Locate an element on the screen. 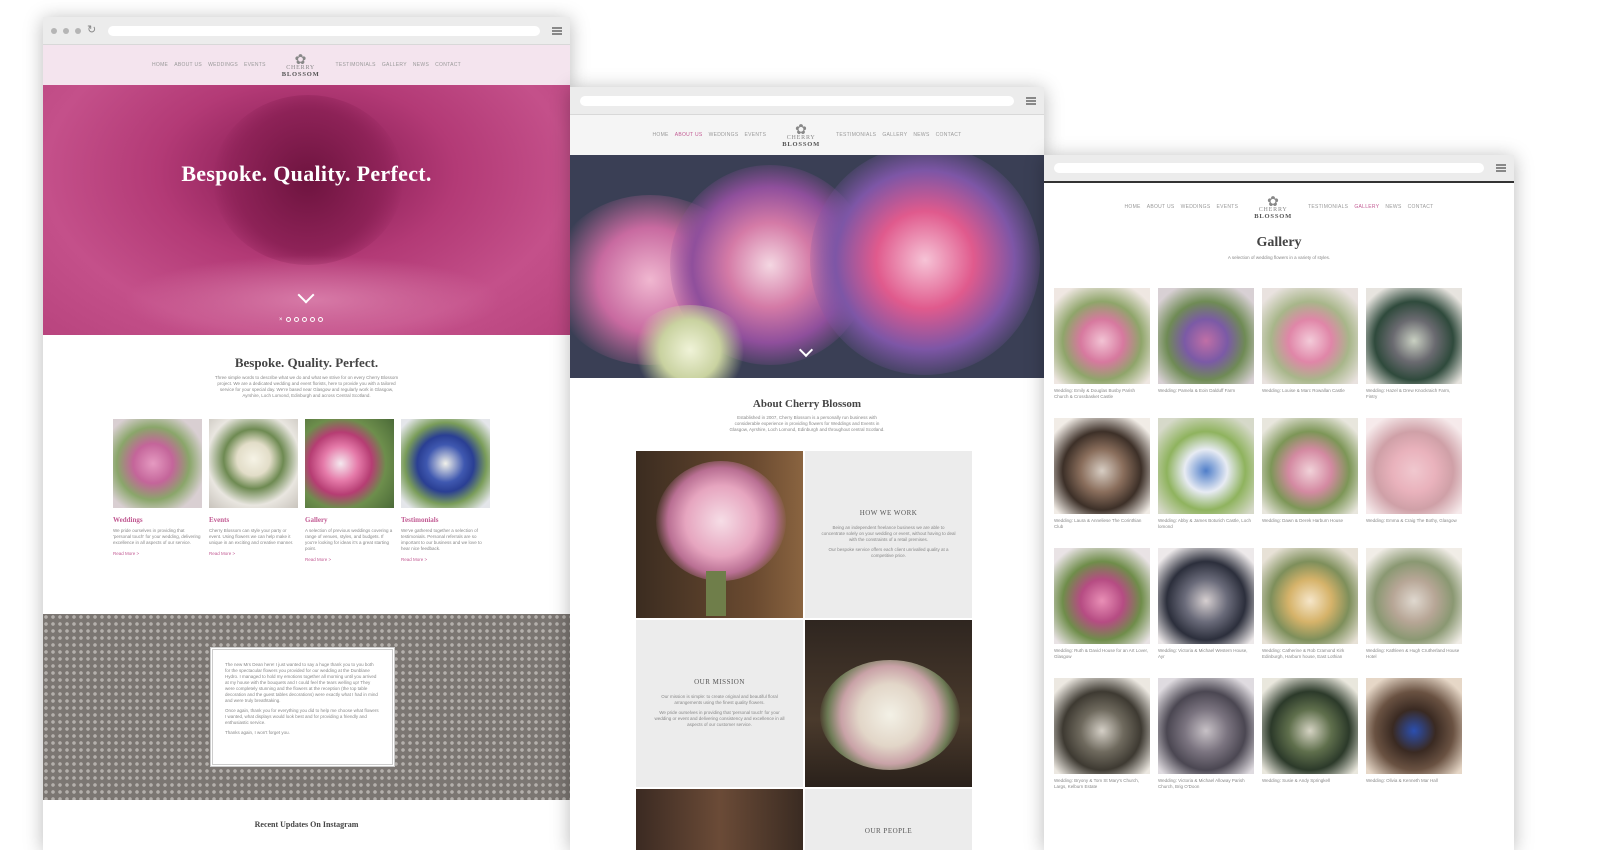 The width and height of the screenshot is (1600, 850). gallery-item: Wedding: Pamela & Eoin Dalduff Farm is located at coordinates (1206, 351).